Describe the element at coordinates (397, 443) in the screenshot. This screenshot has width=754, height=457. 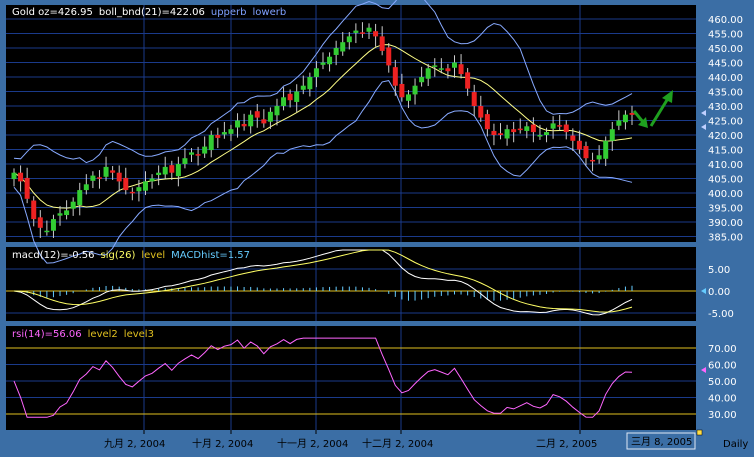
I see `x-tick-label: 十二月 2, 2004` at that location.